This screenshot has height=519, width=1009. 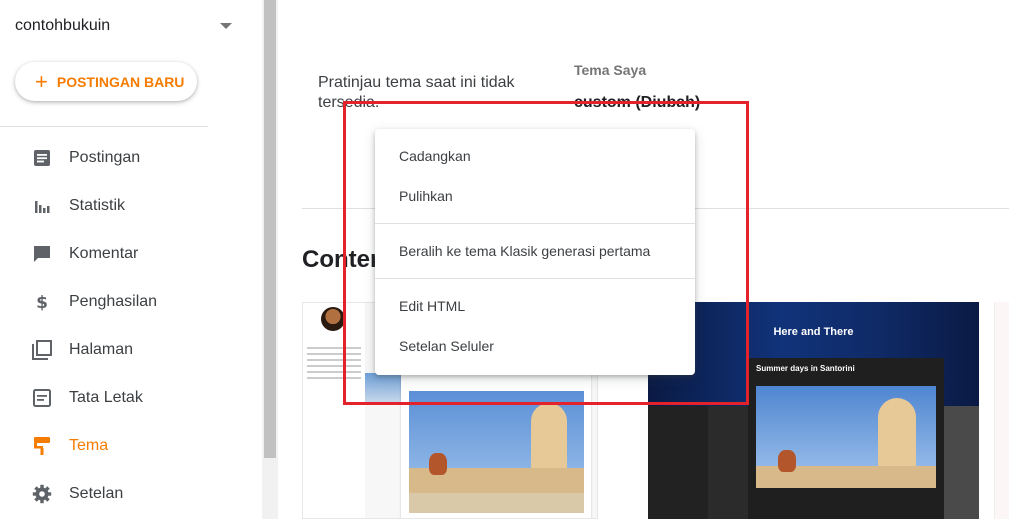 I want to click on sidebar-item-statistik: Statistik, so click(x=131, y=206).